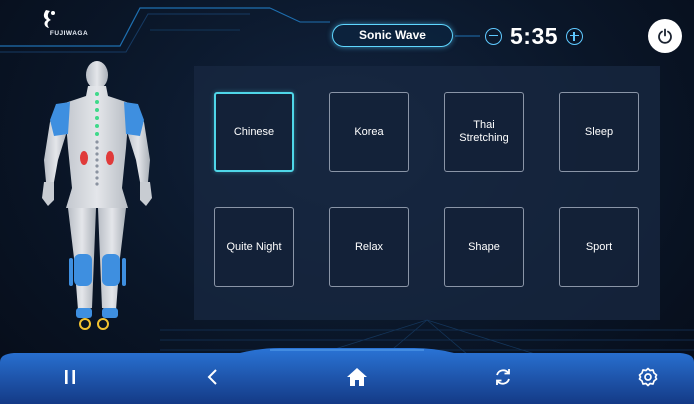 The image size is (694, 404). What do you see at coordinates (69, 28) in the screenshot?
I see `brand-logo: FUJIWAGA` at bounding box center [69, 28].